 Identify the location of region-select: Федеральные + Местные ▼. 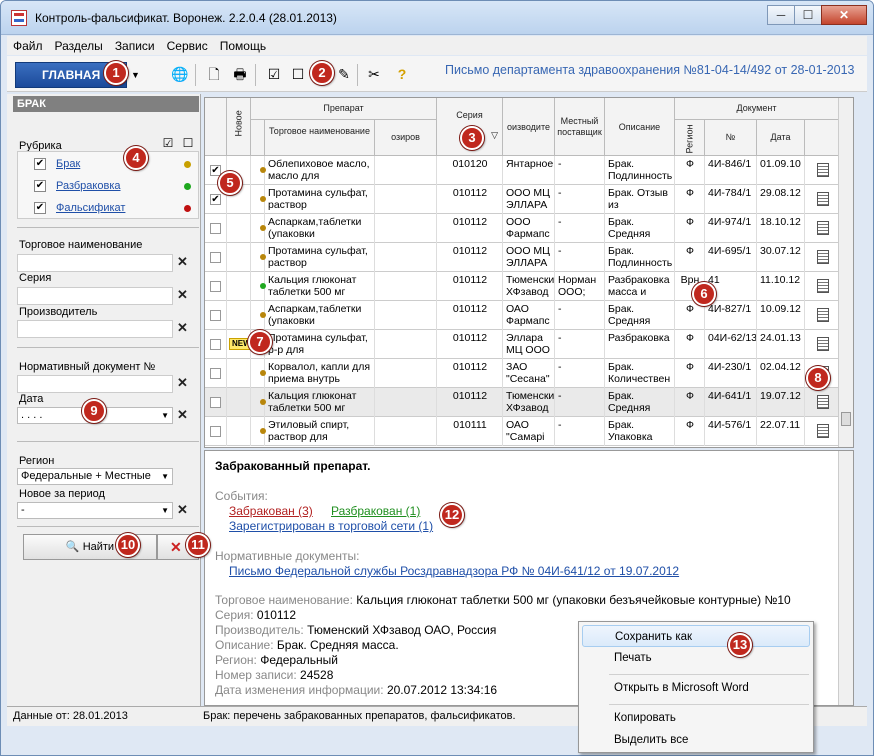
(95, 476).